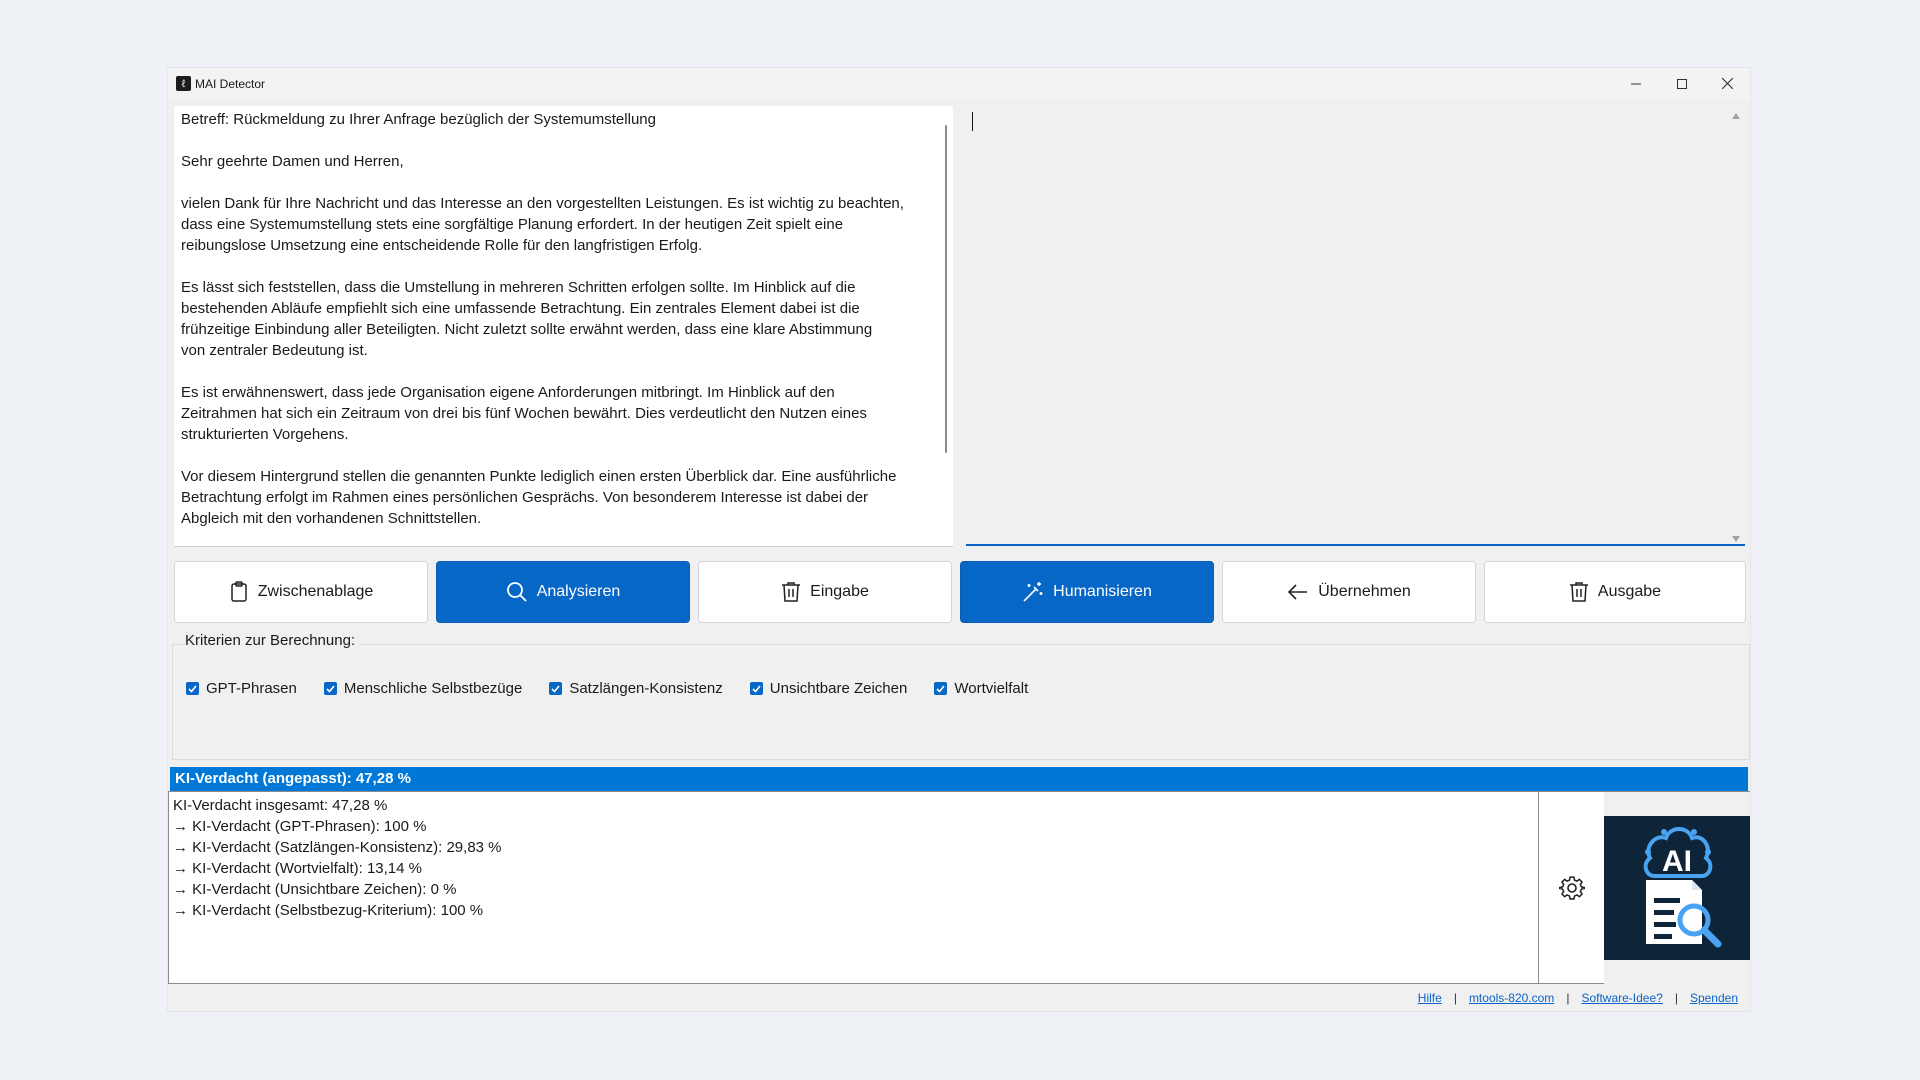 The width and height of the screenshot is (1920, 1080). I want to click on close-icon, so click(1727, 83).